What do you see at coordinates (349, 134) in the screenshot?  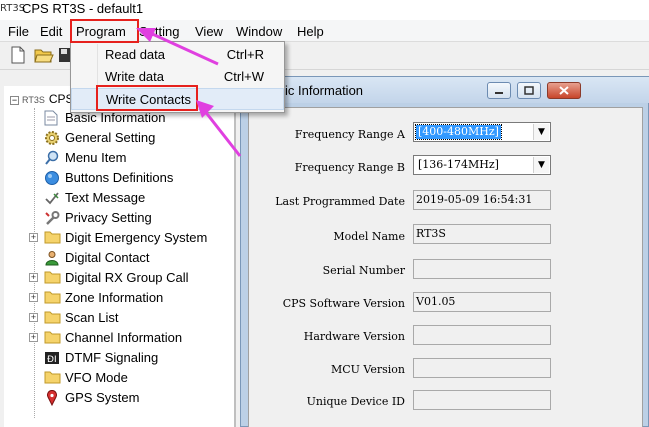 I see `freq-range-a-label: Frequency Range A` at bounding box center [349, 134].